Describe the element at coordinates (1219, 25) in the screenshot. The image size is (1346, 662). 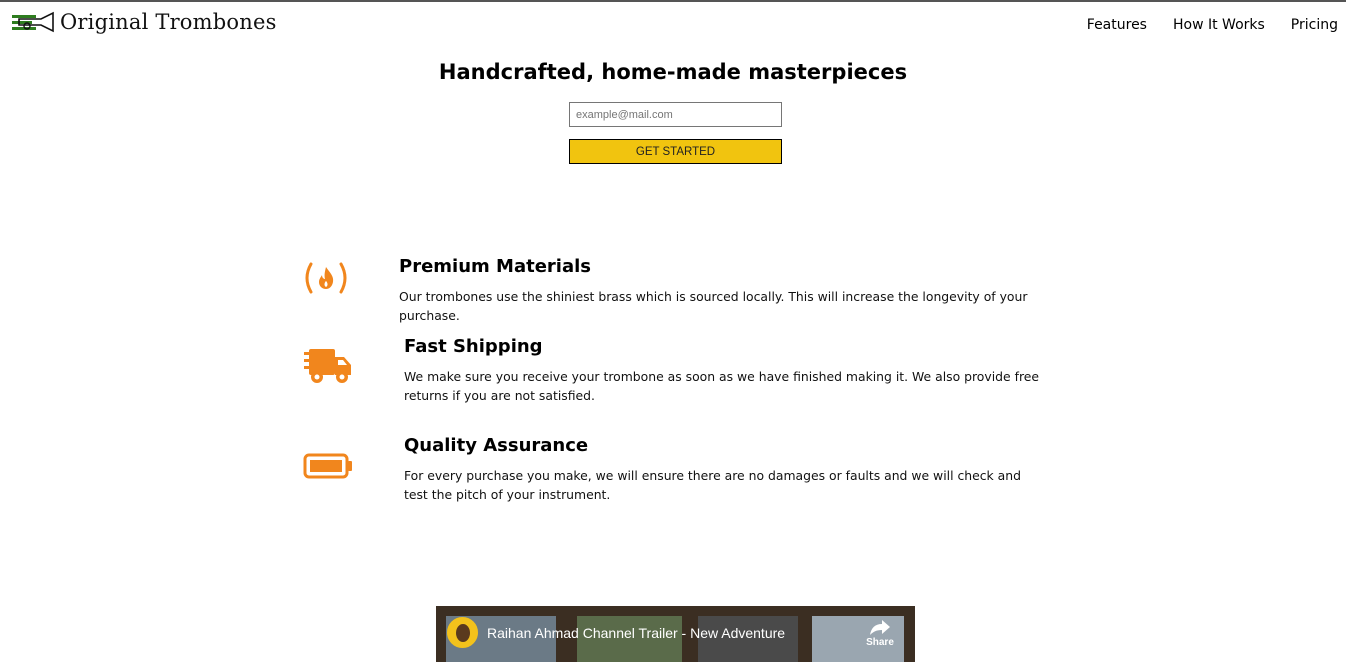
I see `nav-link-how-it-works: How It Works` at that location.